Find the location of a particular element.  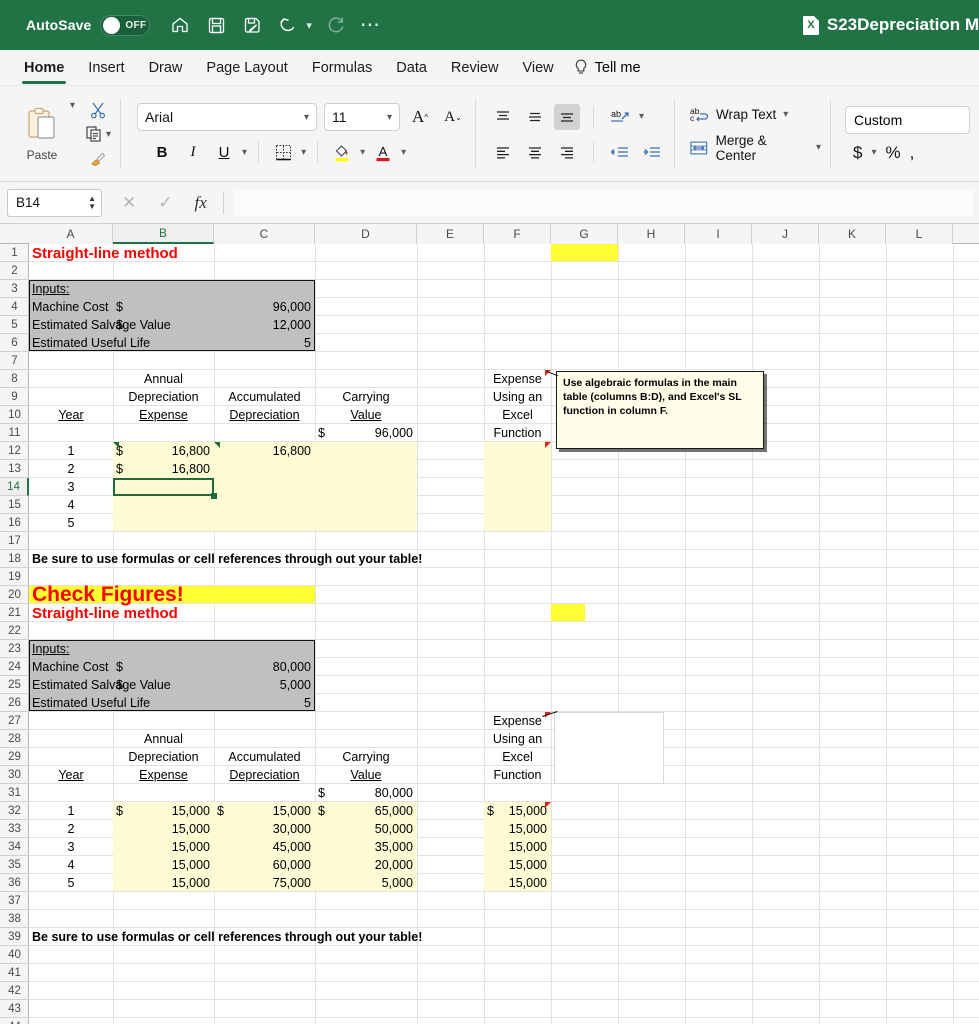

merge-center-button: Merge & Center ▾ is located at coordinates (755, 148).